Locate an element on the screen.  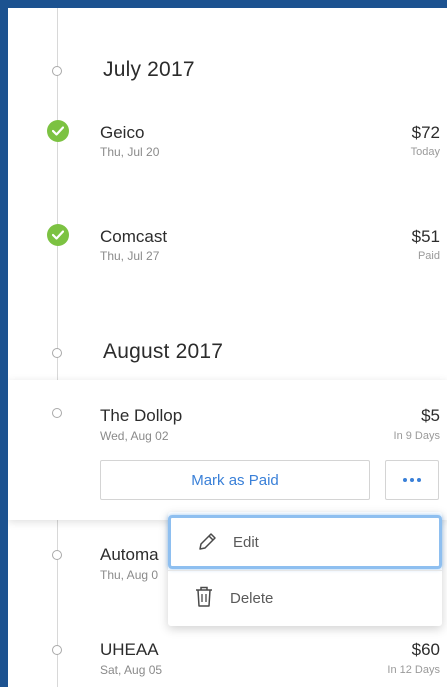
bill-name: The Dollop is located at coordinates (141, 415).